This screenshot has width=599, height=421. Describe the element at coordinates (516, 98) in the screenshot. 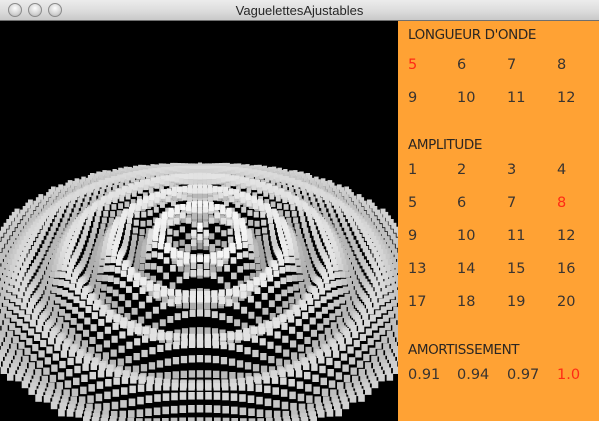

I see `wavelength-option: 11` at that location.